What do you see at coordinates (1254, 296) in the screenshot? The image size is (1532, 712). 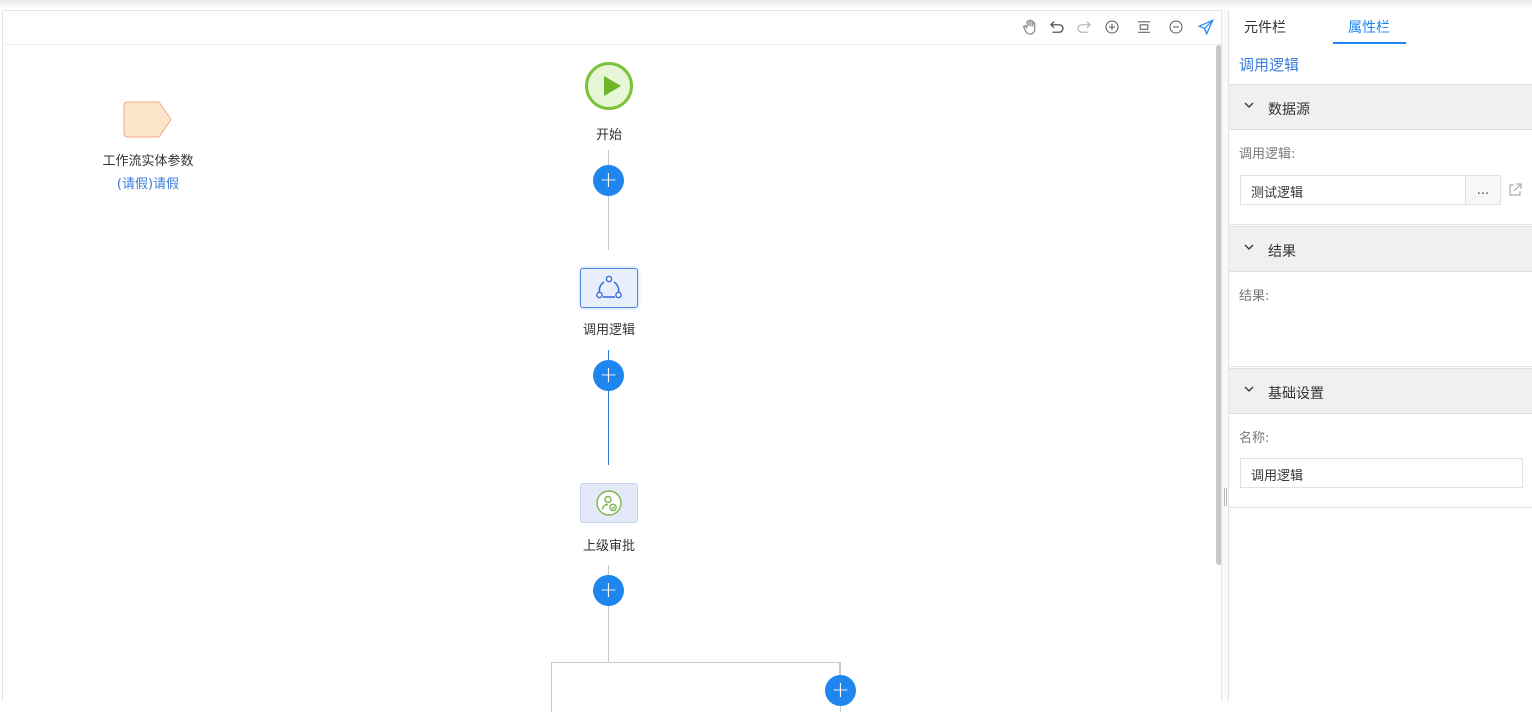 I see `result-field-label: 结果:` at bounding box center [1254, 296].